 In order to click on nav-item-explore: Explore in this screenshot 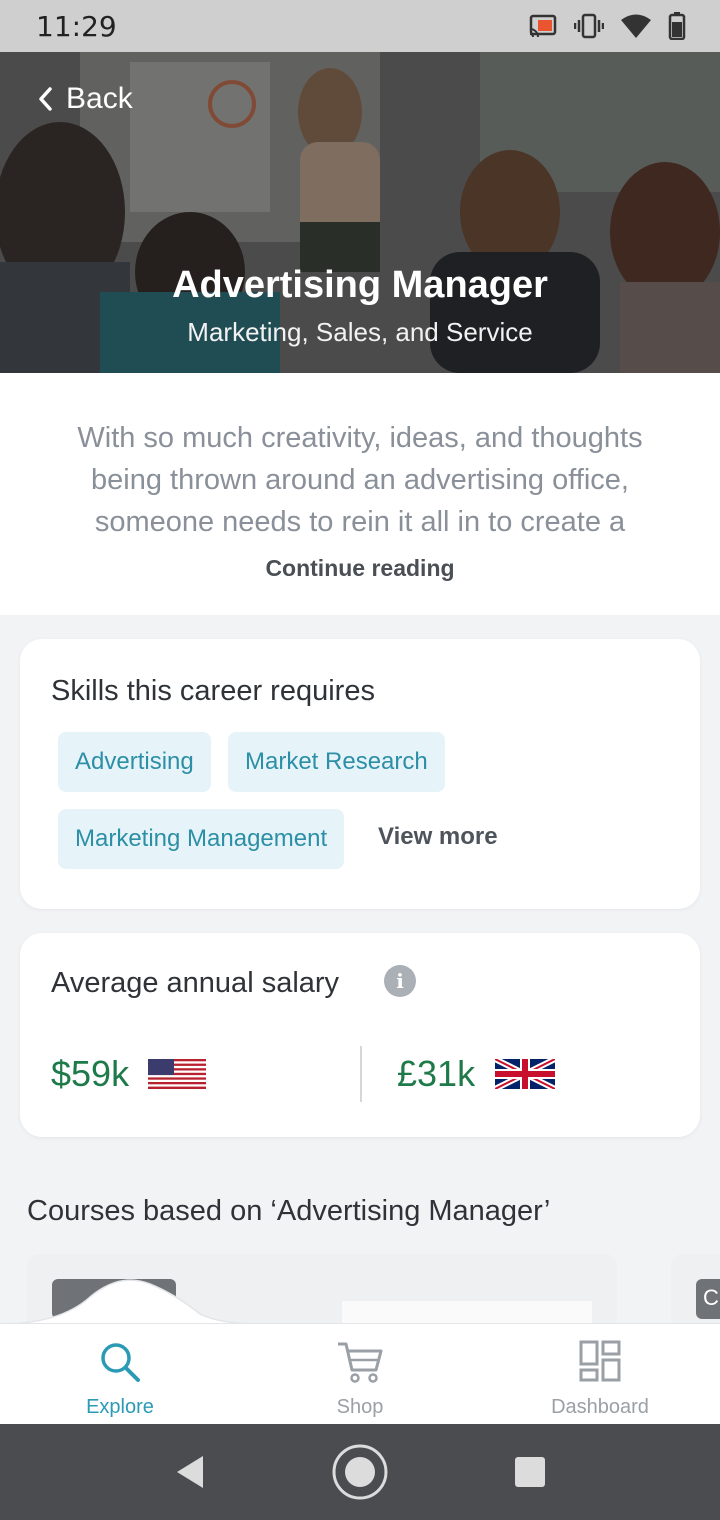, I will do `click(120, 1374)`.